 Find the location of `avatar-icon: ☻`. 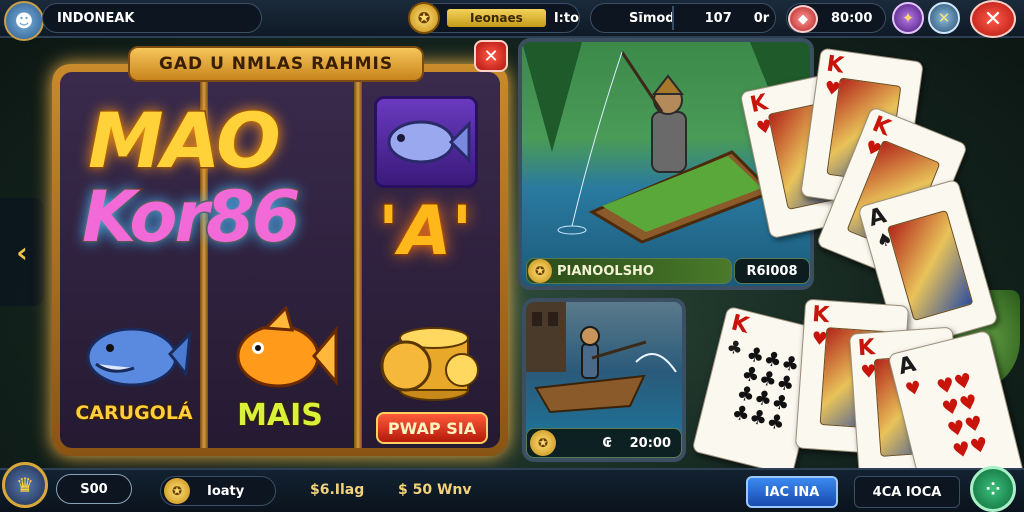

avatar-icon: ☻ is located at coordinates (24, 21).